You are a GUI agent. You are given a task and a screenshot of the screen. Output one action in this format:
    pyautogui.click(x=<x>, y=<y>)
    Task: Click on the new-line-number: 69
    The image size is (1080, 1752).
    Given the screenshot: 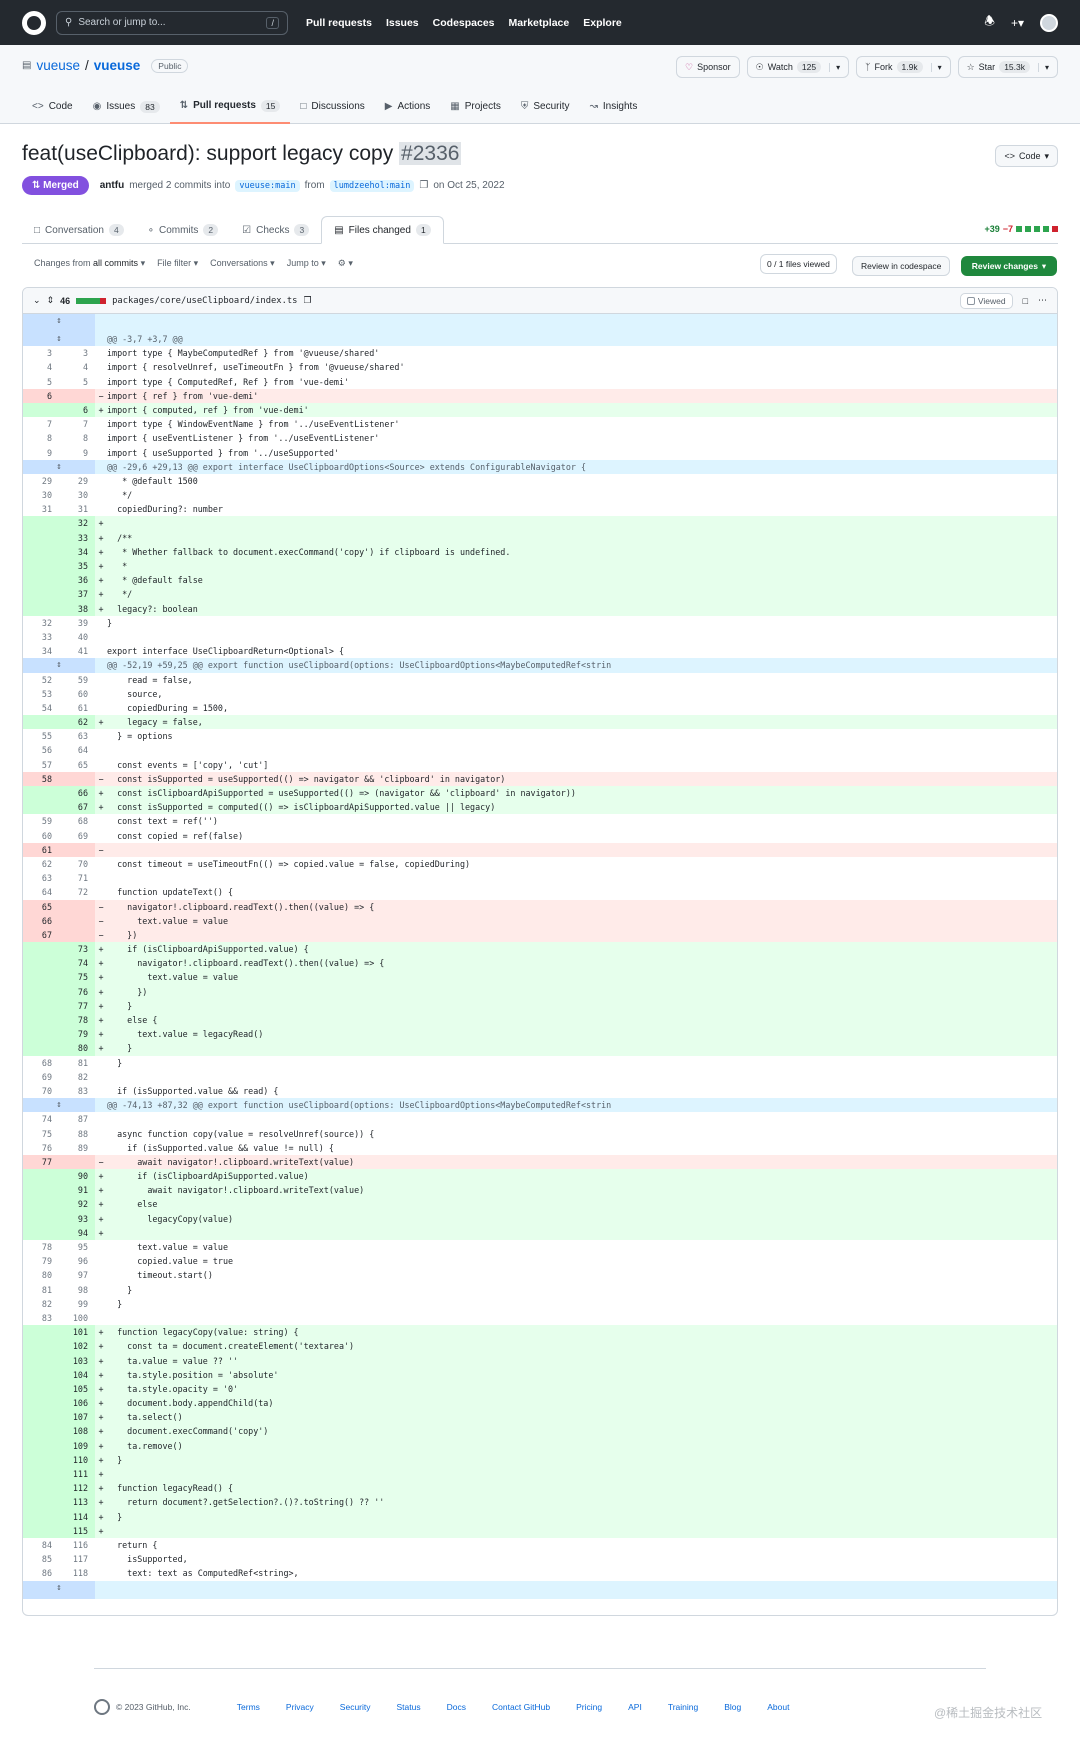 What is the action you would take?
    pyautogui.click(x=77, y=836)
    